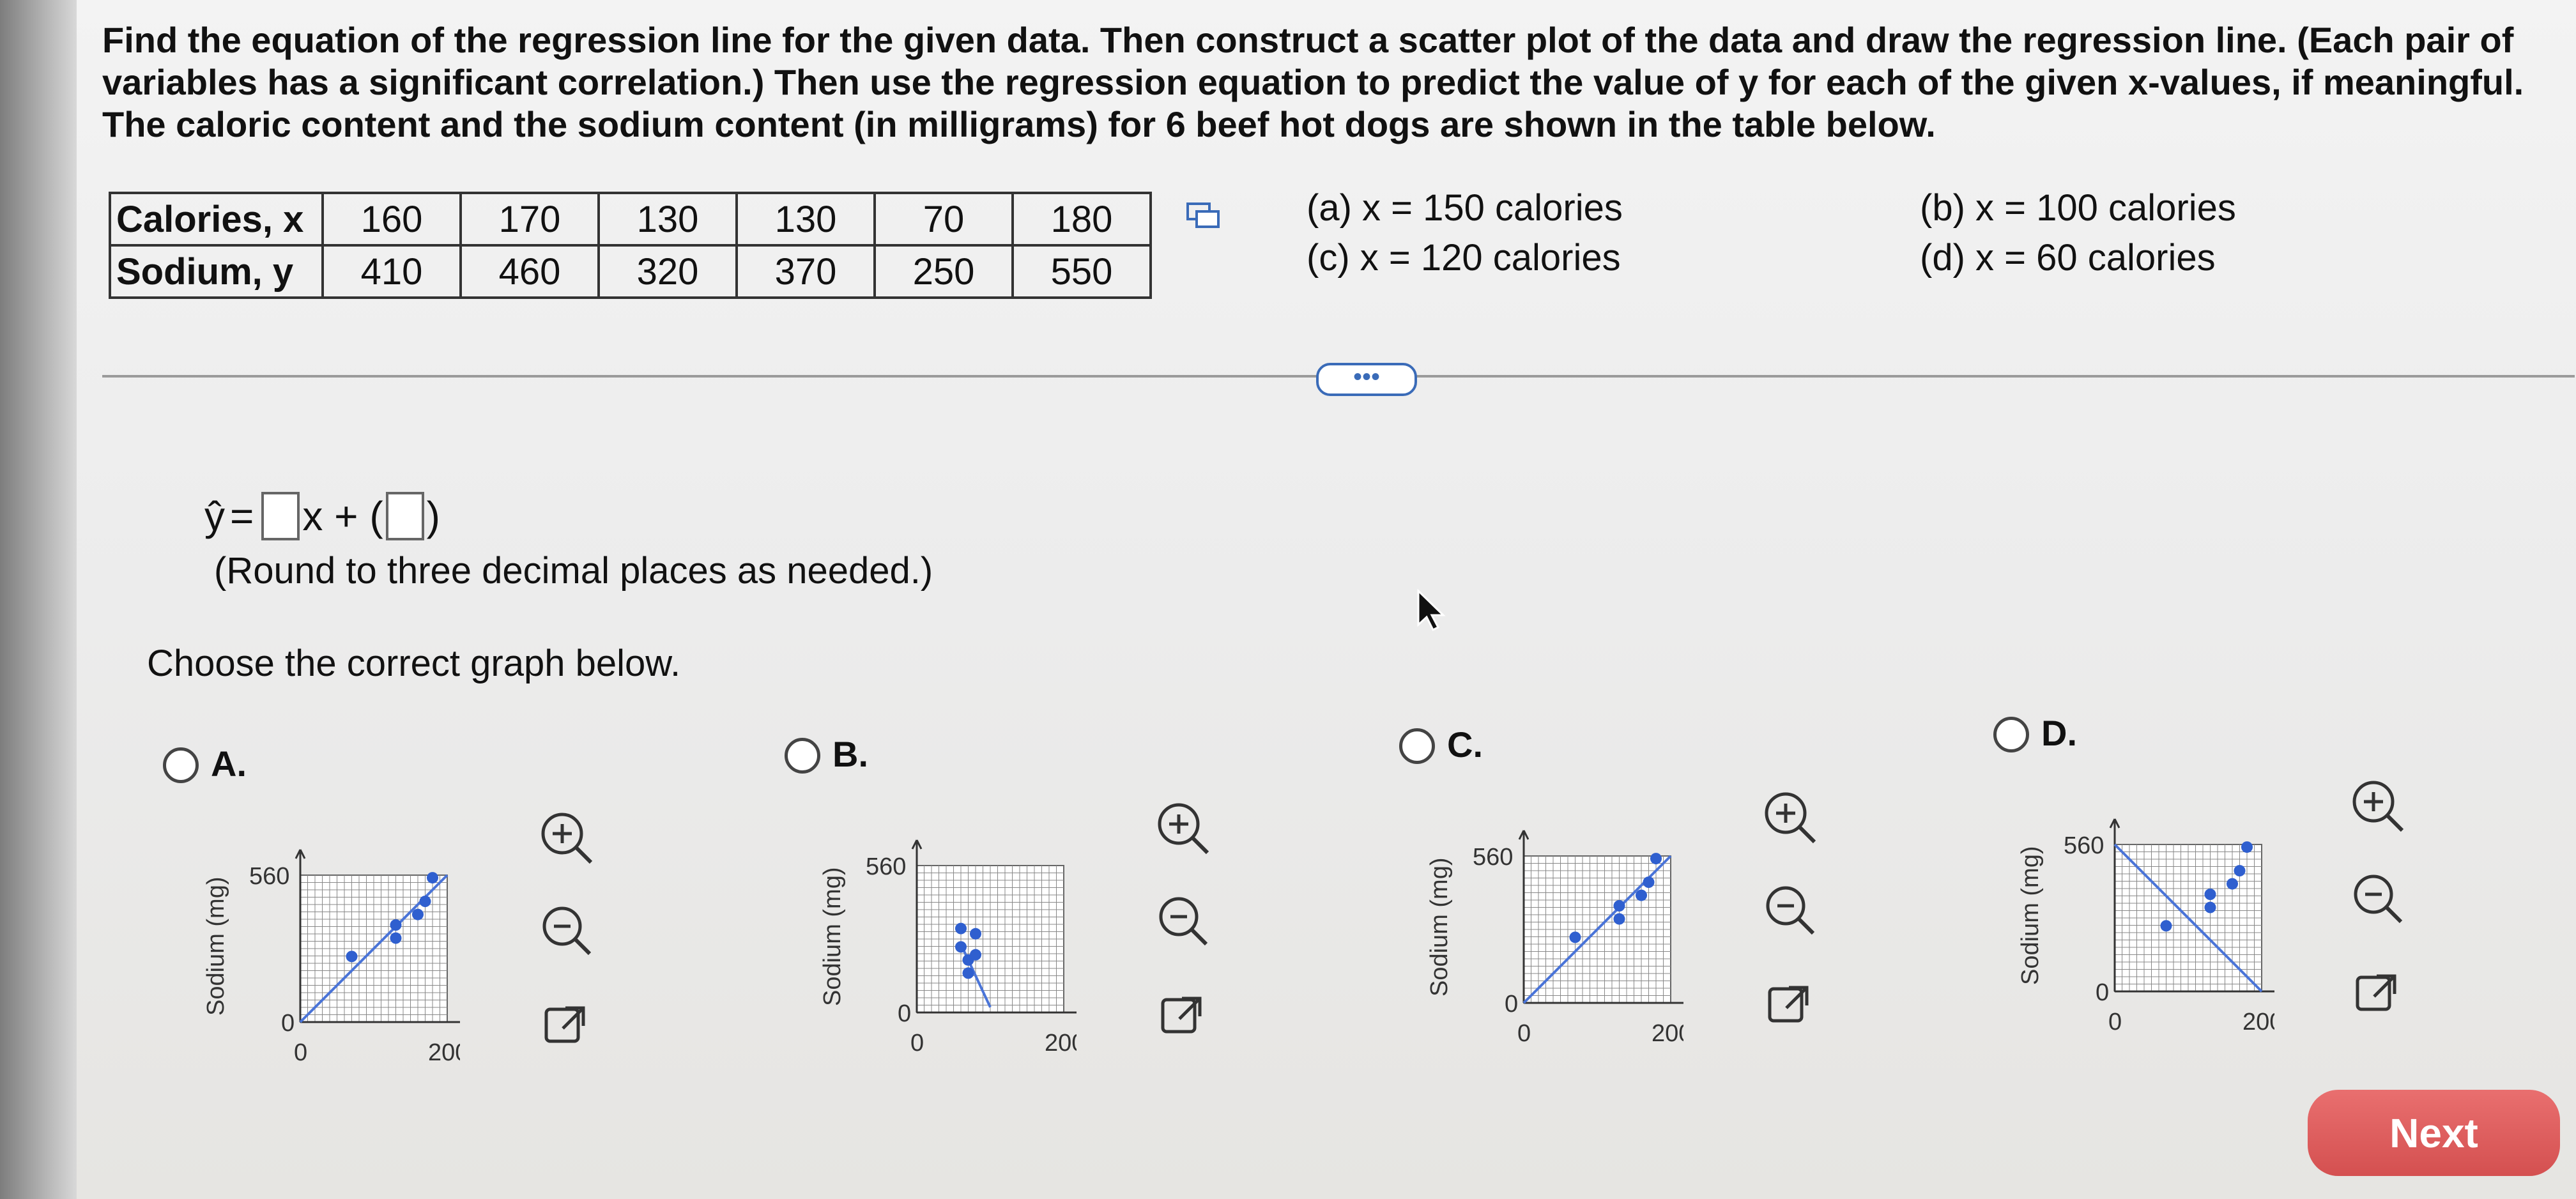  I want to click on choose-prompt: Choose the correct graph below., so click(414, 663).